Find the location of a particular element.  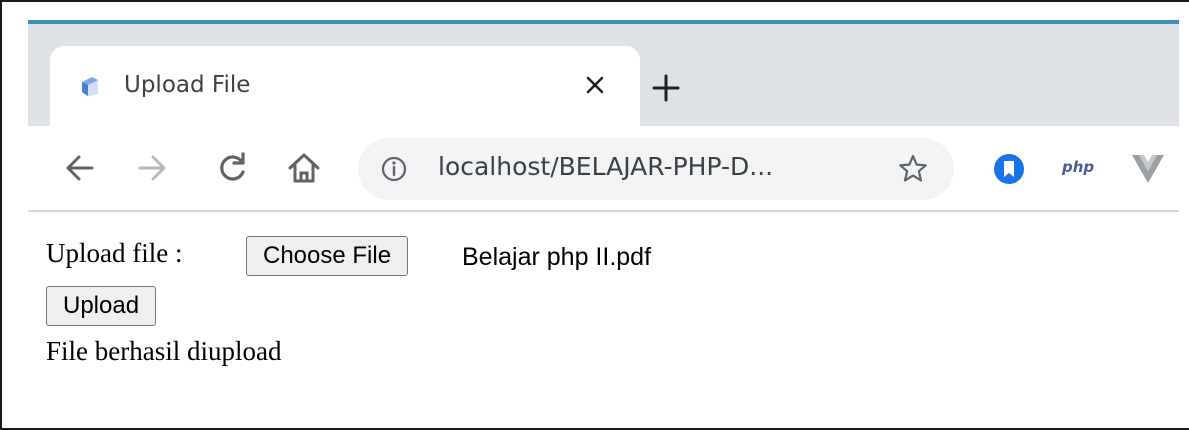

tab-upload-file: Upload File is located at coordinates (345, 88).